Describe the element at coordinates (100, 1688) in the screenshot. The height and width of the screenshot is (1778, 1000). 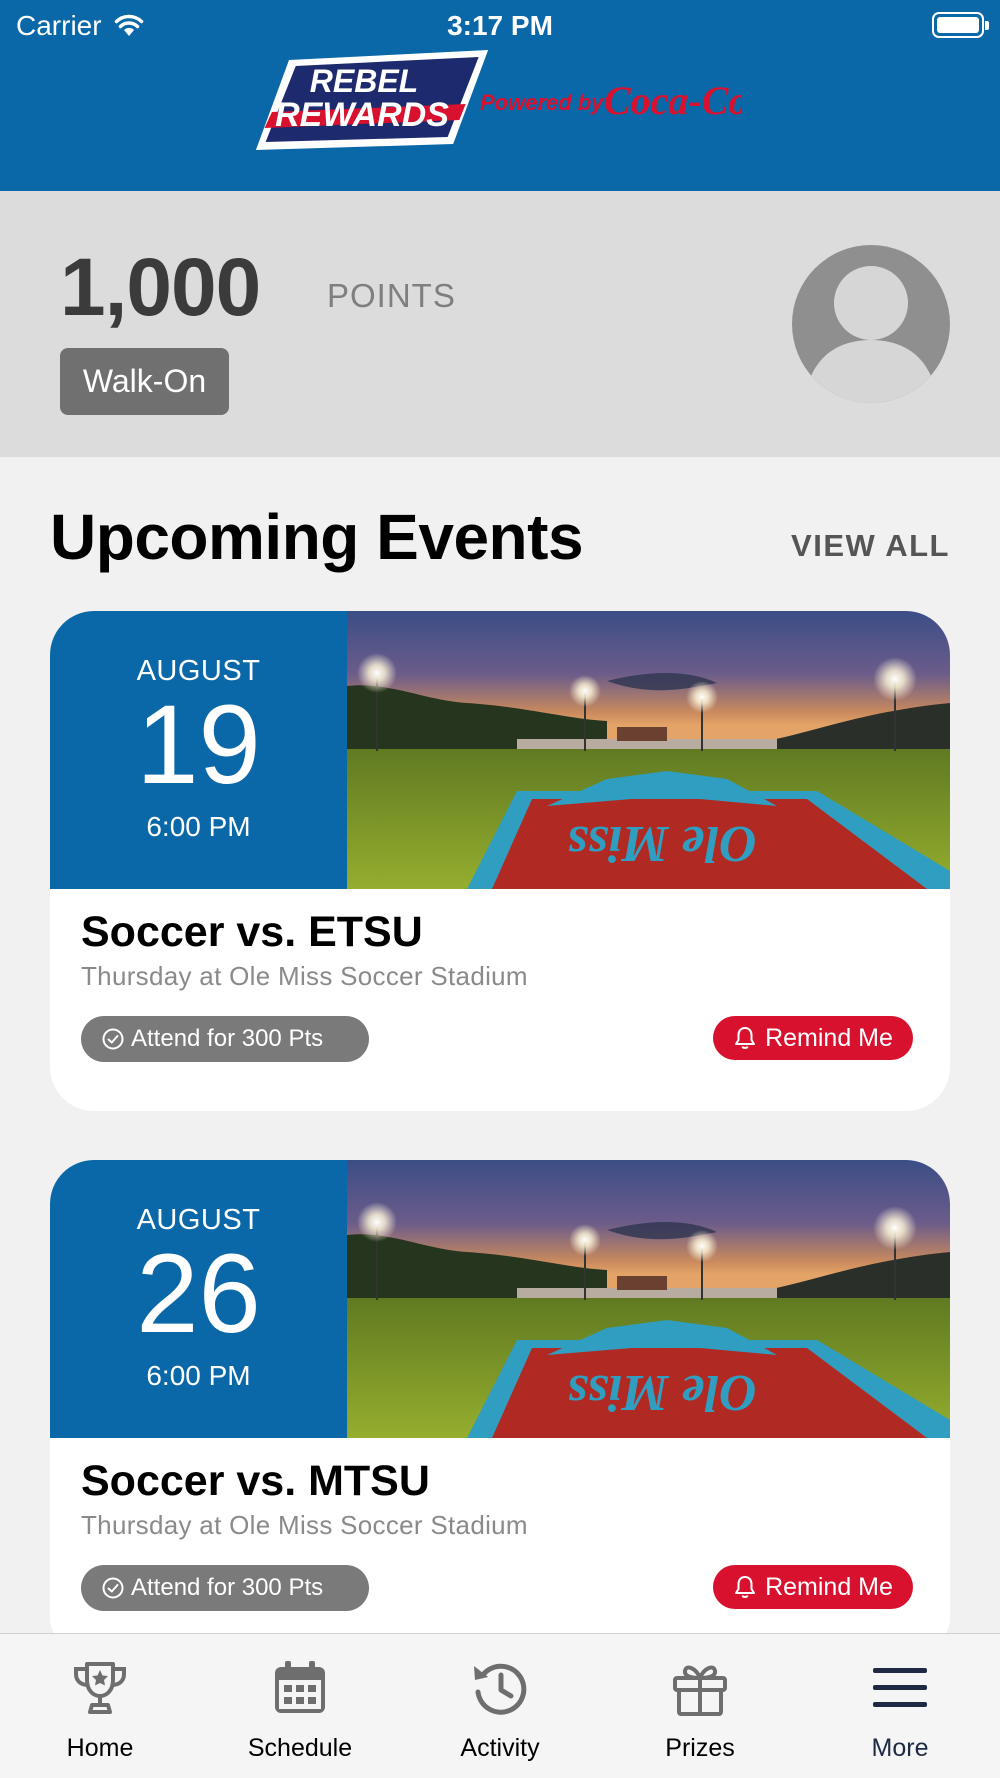
I see `trophy-icon` at that location.